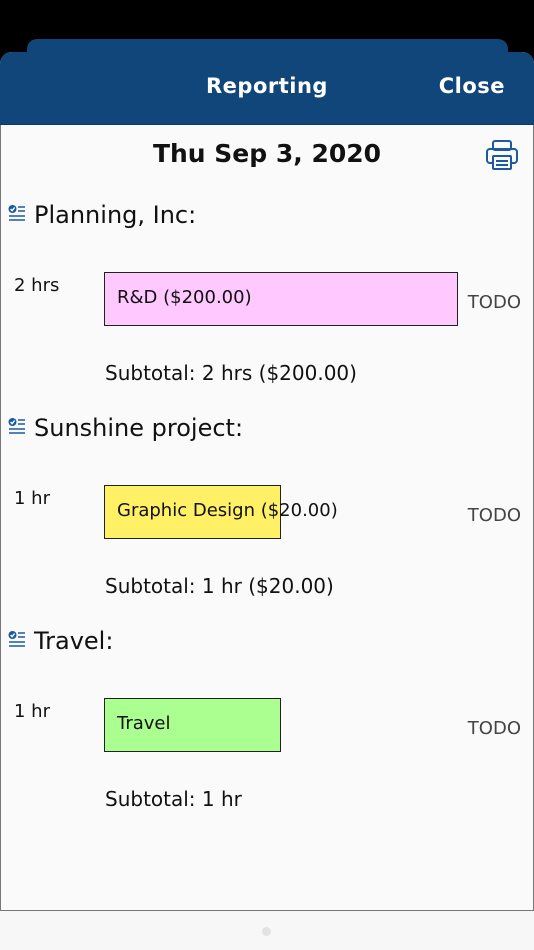 The height and width of the screenshot is (950, 534). What do you see at coordinates (144, 723) in the screenshot?
I see `task-label: Travel` at bounding box center [144, 723].